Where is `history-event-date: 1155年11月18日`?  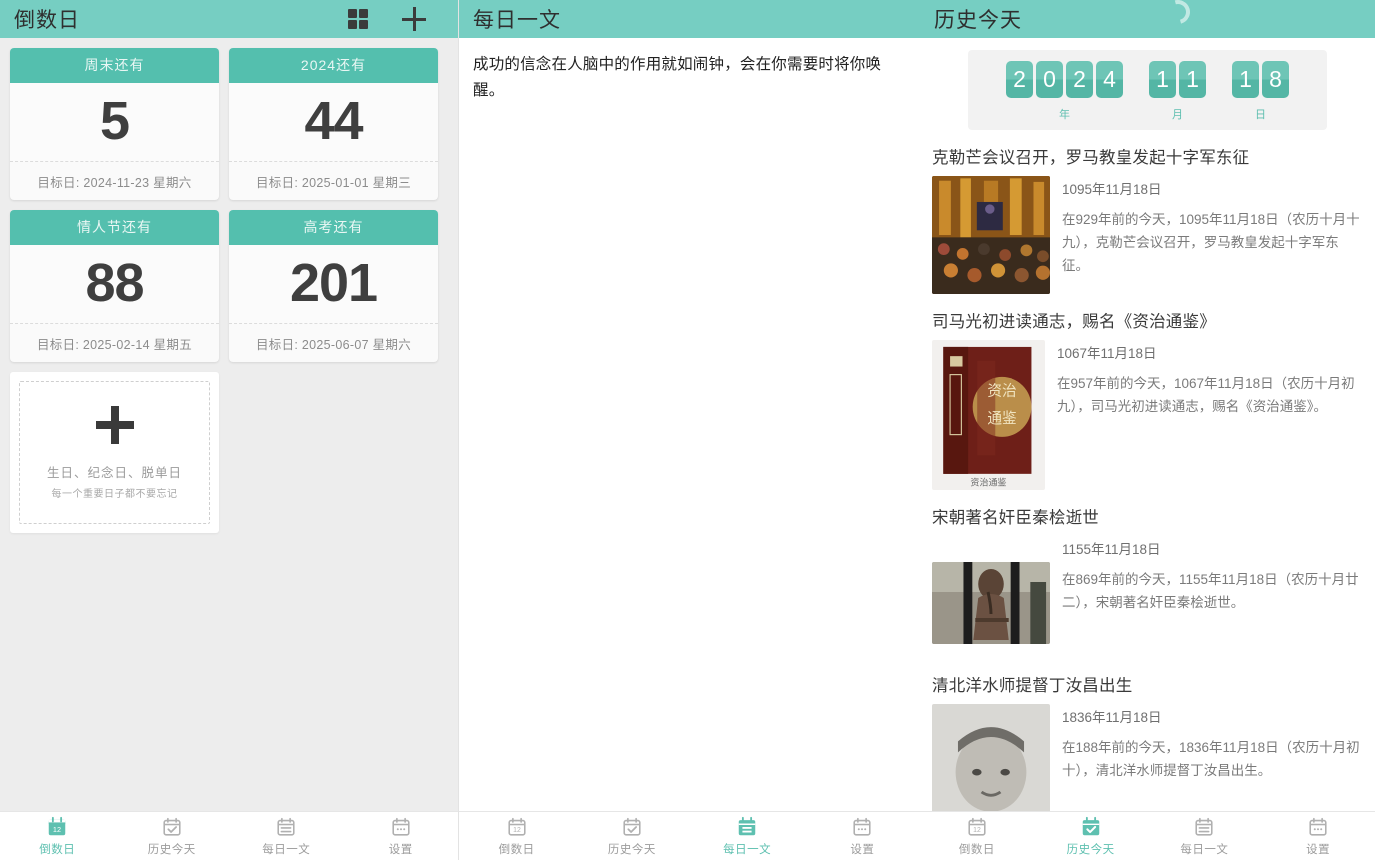 history-event-date: 1155年11月18日 is located at coordinates (1111, 549).